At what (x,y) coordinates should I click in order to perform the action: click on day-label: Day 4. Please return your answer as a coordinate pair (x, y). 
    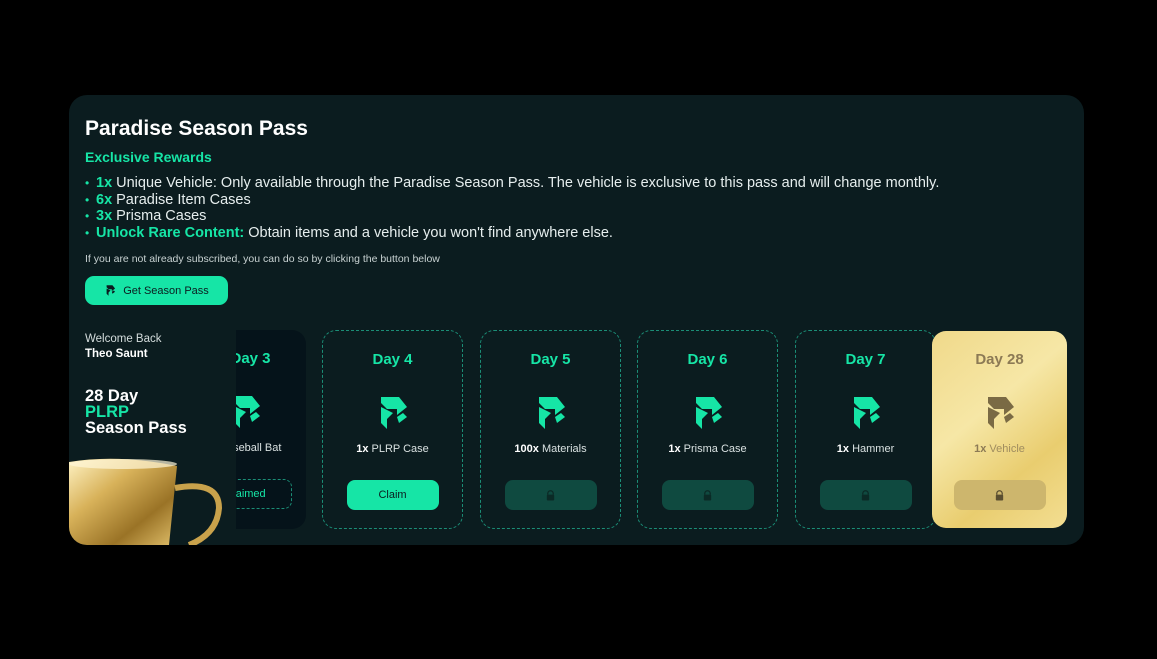
    Looking at the image, I should click on (392, 359).